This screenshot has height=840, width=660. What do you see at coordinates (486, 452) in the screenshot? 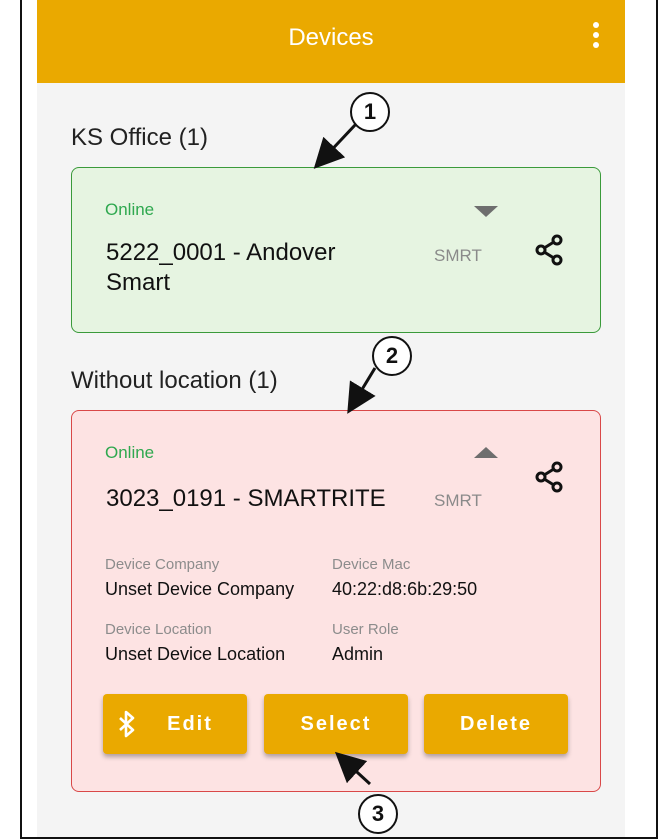
I see `collapse-chevron-icon` at bounding box center [486, 452].